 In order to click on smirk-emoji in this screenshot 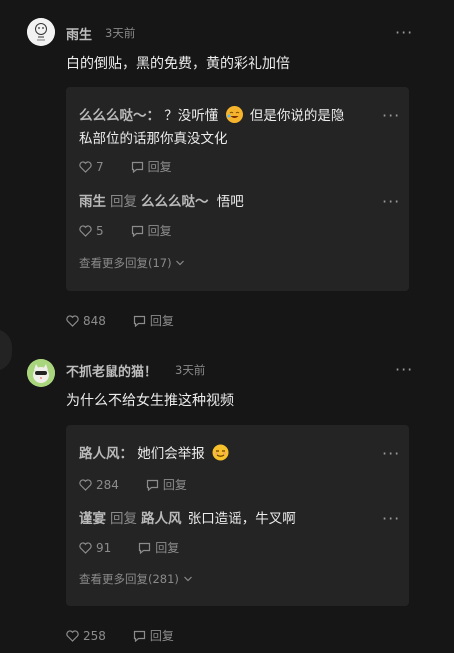, I will do `click(220, 452)`.